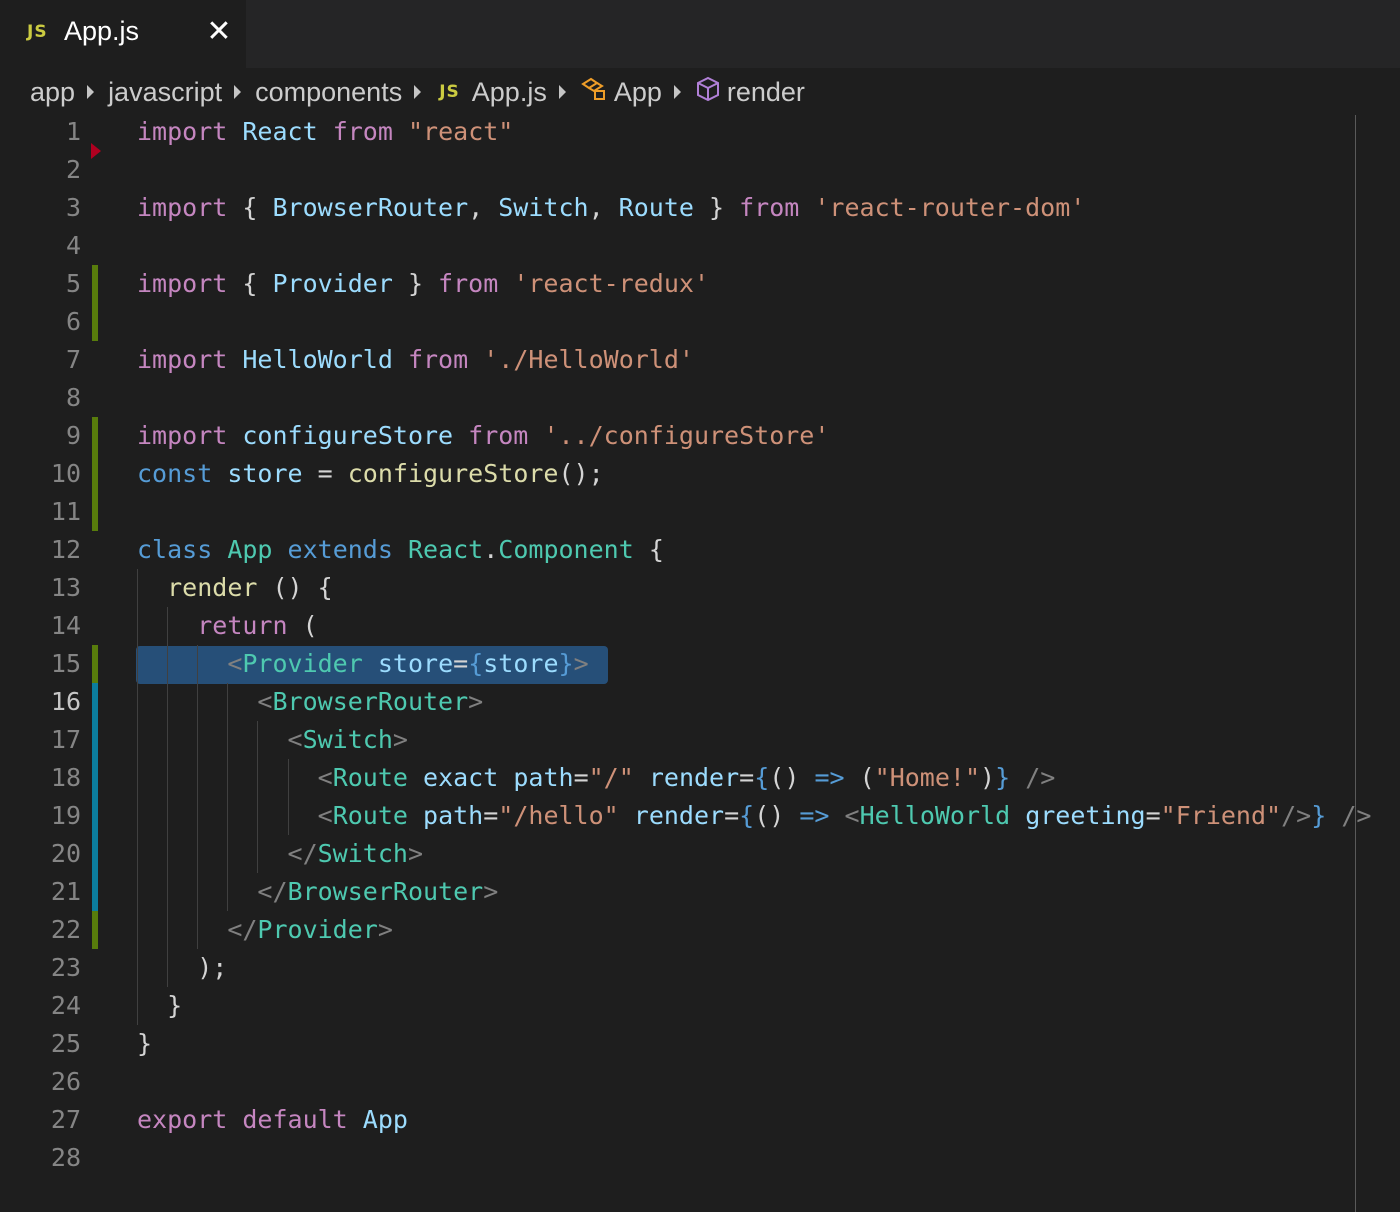 This screenshot has height=1212, width=1400. Describe the element at coordinates (449, 92) in the screenshot. I see `js-file-icon: JS` at that location.